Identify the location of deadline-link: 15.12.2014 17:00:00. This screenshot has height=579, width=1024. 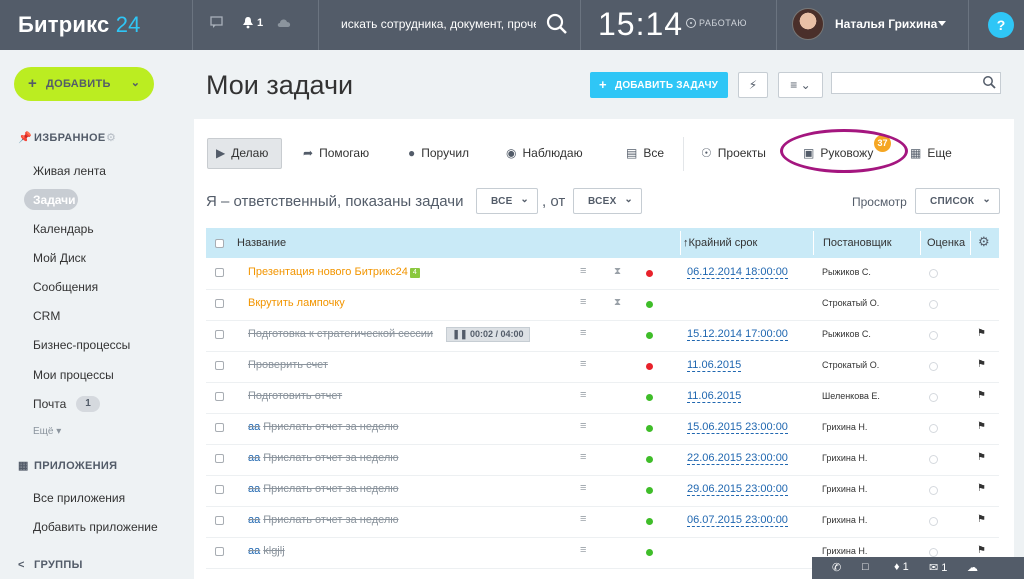
(737, 334).